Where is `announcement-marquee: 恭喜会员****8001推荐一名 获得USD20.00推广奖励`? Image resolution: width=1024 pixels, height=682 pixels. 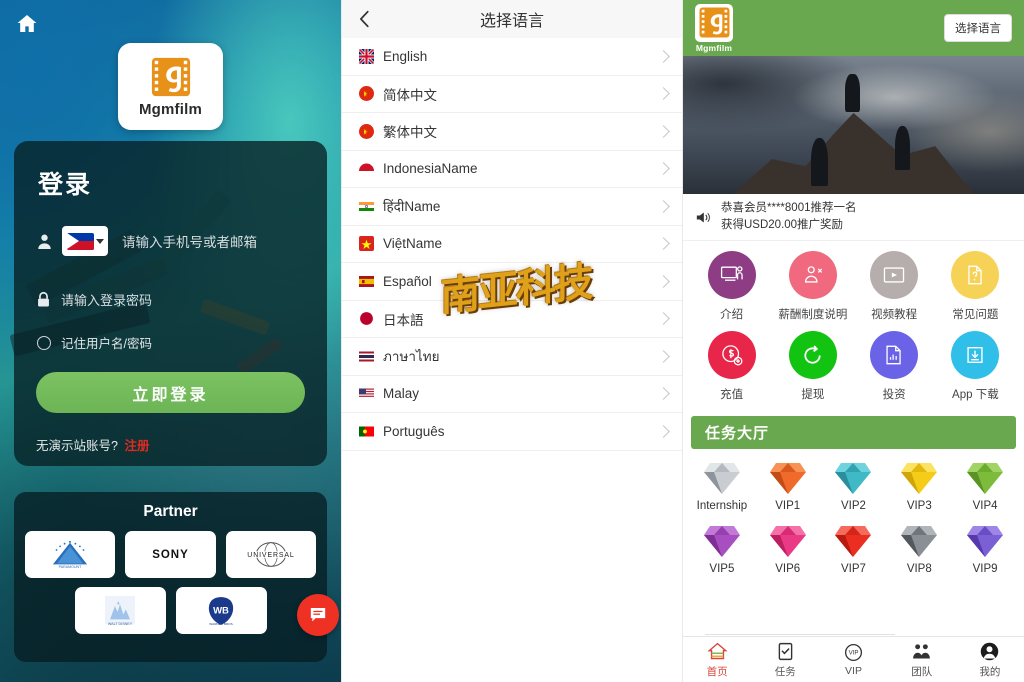 announcement-marquee: 恭喜会员****8001推荐一名 获得USD20.00推广奖励 is located at coordinates (853, 217).